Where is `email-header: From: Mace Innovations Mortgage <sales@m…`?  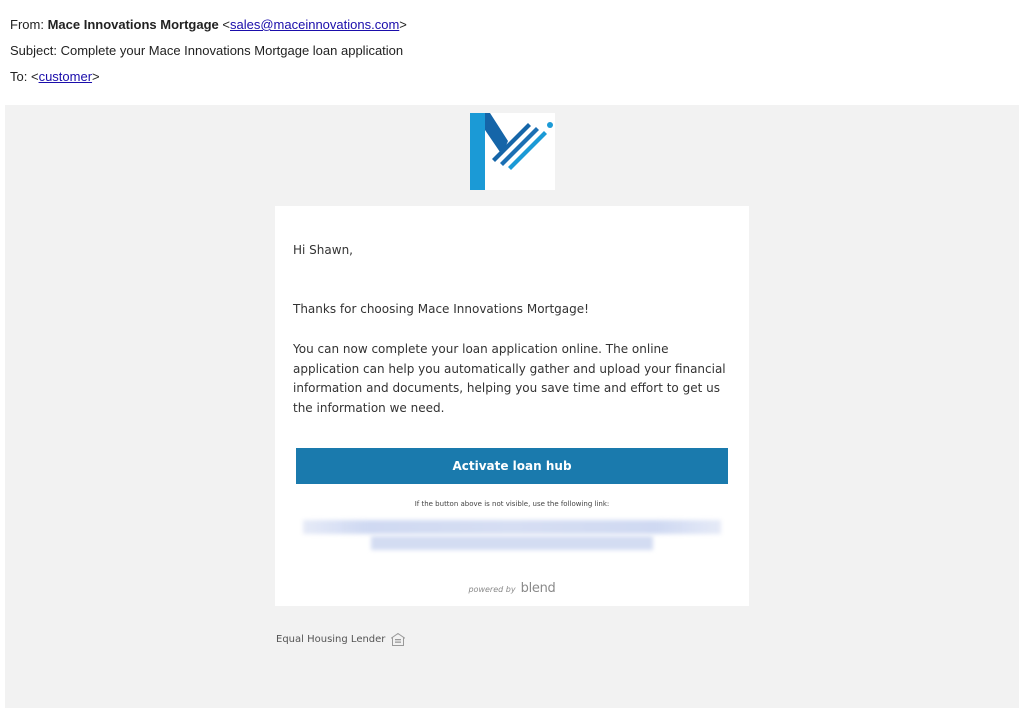
email-header: From: Mace Innovations Mortgage <sales@m… is located at coordinates (208, 51).